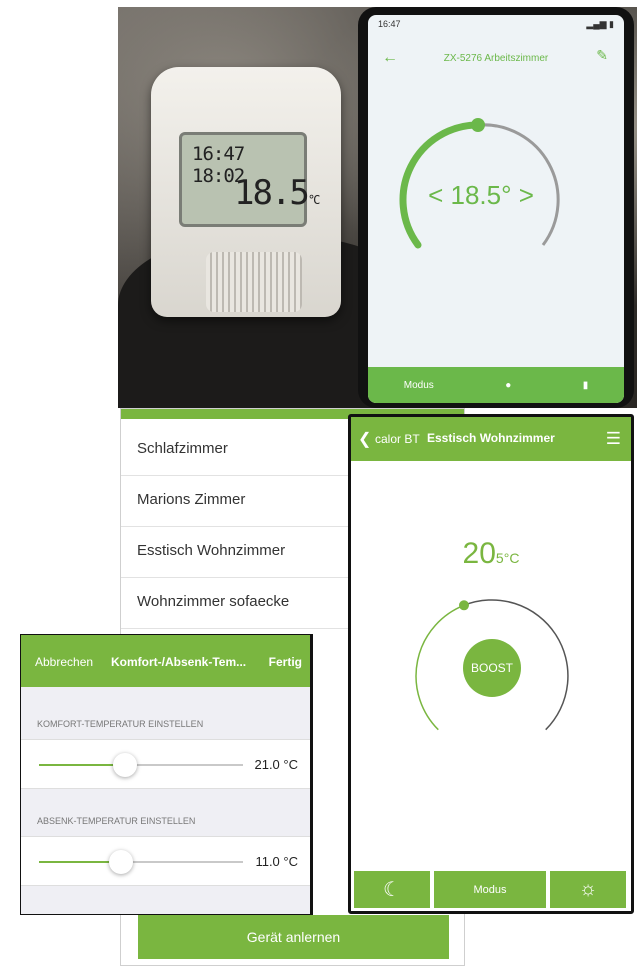  I want to click on cancel-button: Abbrechen, so click(64, 662).